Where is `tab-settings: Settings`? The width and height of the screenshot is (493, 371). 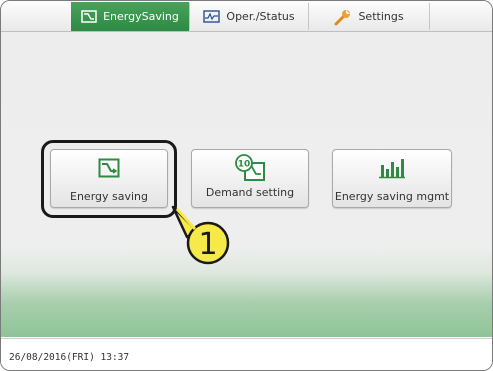 tab-settings: Settings is located at coordinates (368, 16).